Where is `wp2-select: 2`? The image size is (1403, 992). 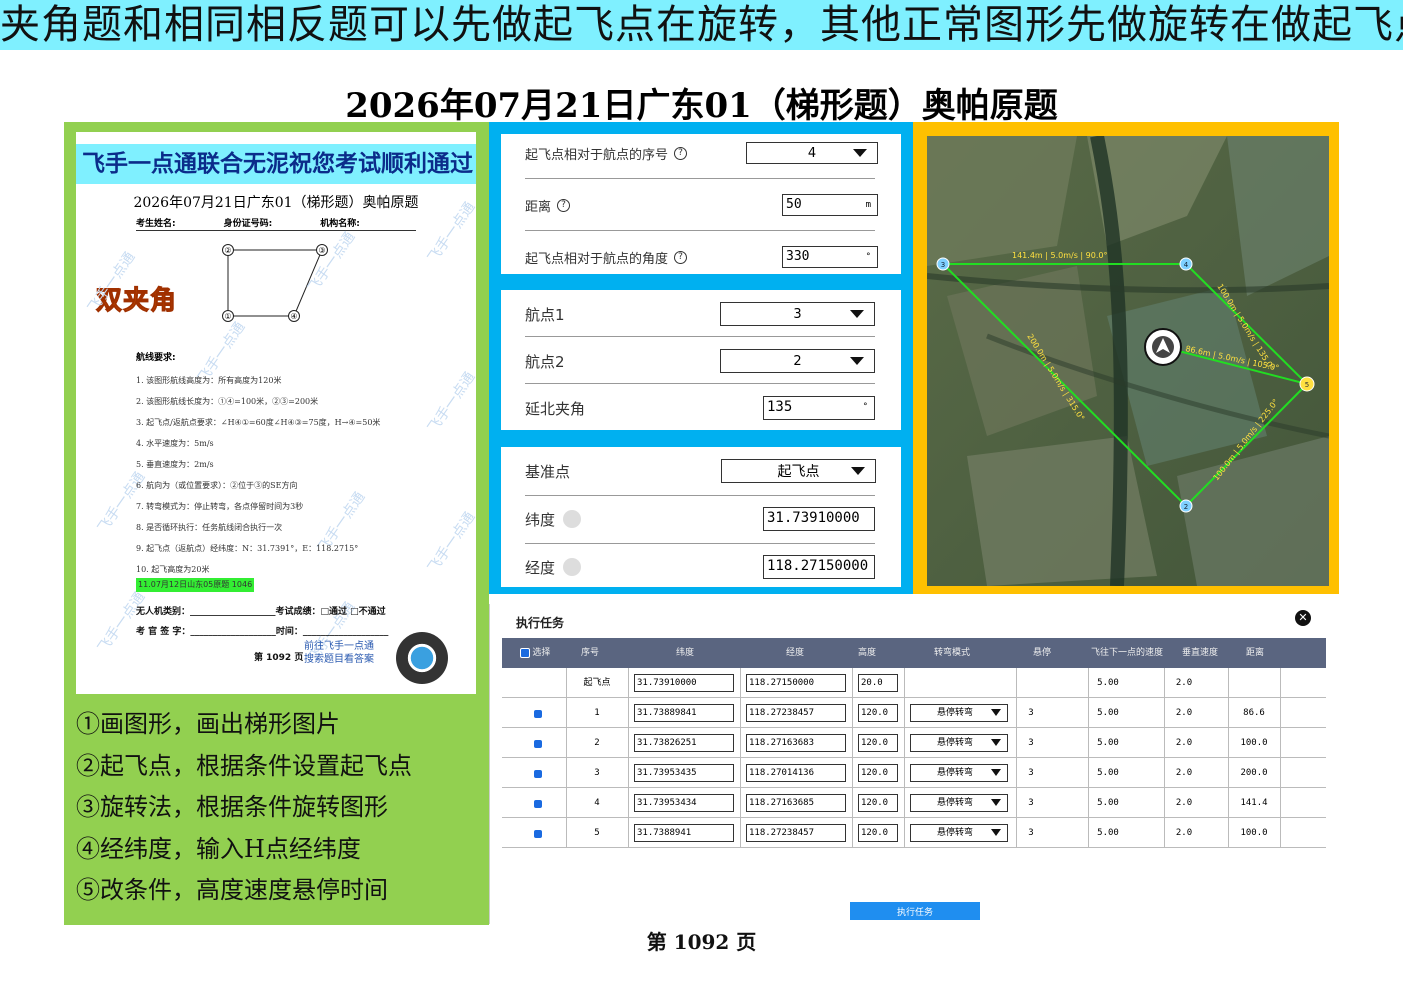 wp2-select: 2 is located at coordinates (797, 361).